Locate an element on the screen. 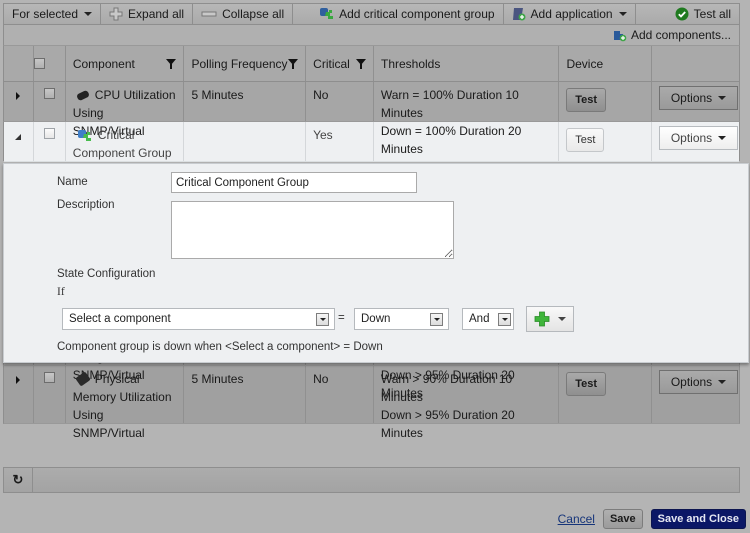 This screenshot has height=533, width=750. column-label: Device is located at coordinates (585, 63).